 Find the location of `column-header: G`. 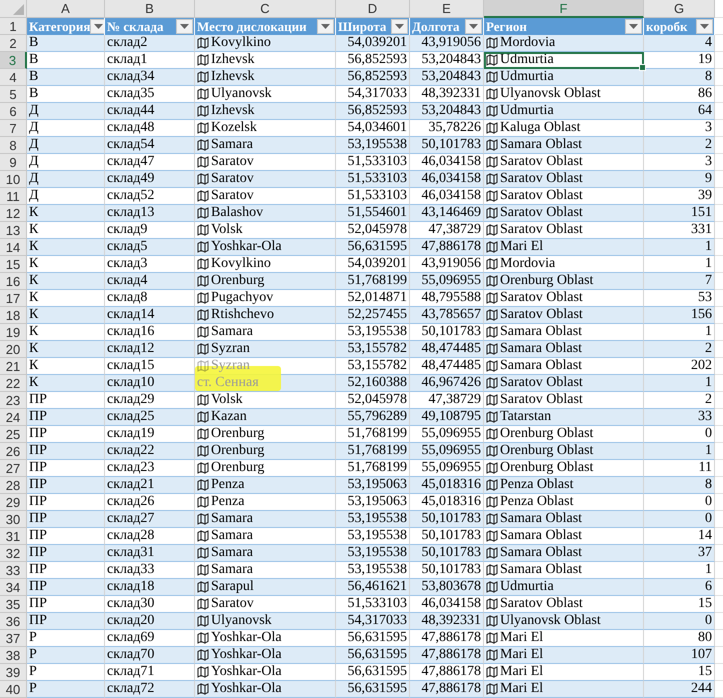

column-header: G is located at coordinates (679, 9).